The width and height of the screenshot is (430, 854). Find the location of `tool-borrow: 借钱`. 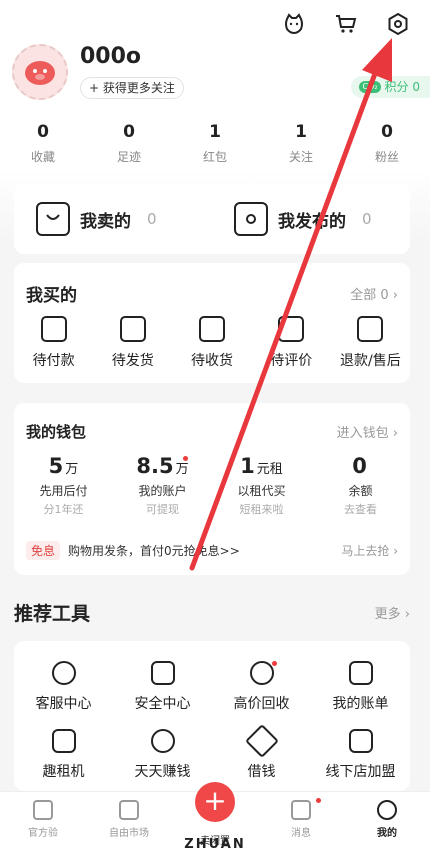

tool-borrow: 借钱 is located at coordinates (261, 752).